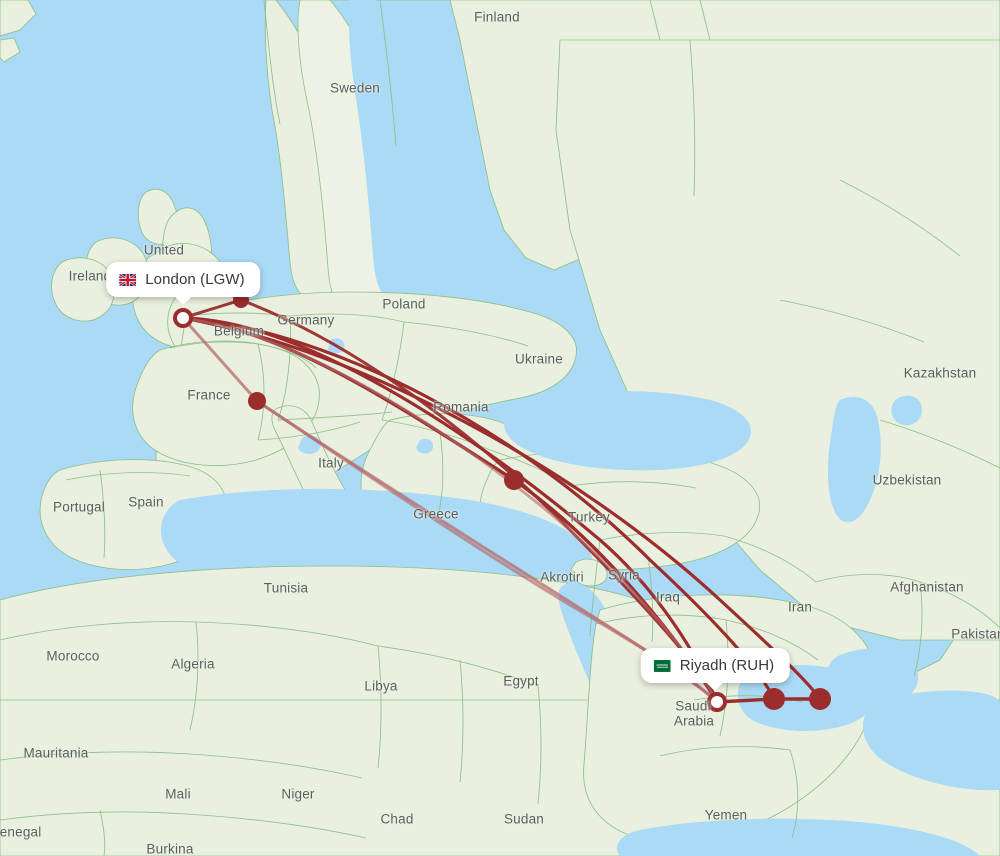 This screenshot has width=1000, height=856. I want to click on airport-callout-destination: Riyadh (RUH), so click(715, 669).